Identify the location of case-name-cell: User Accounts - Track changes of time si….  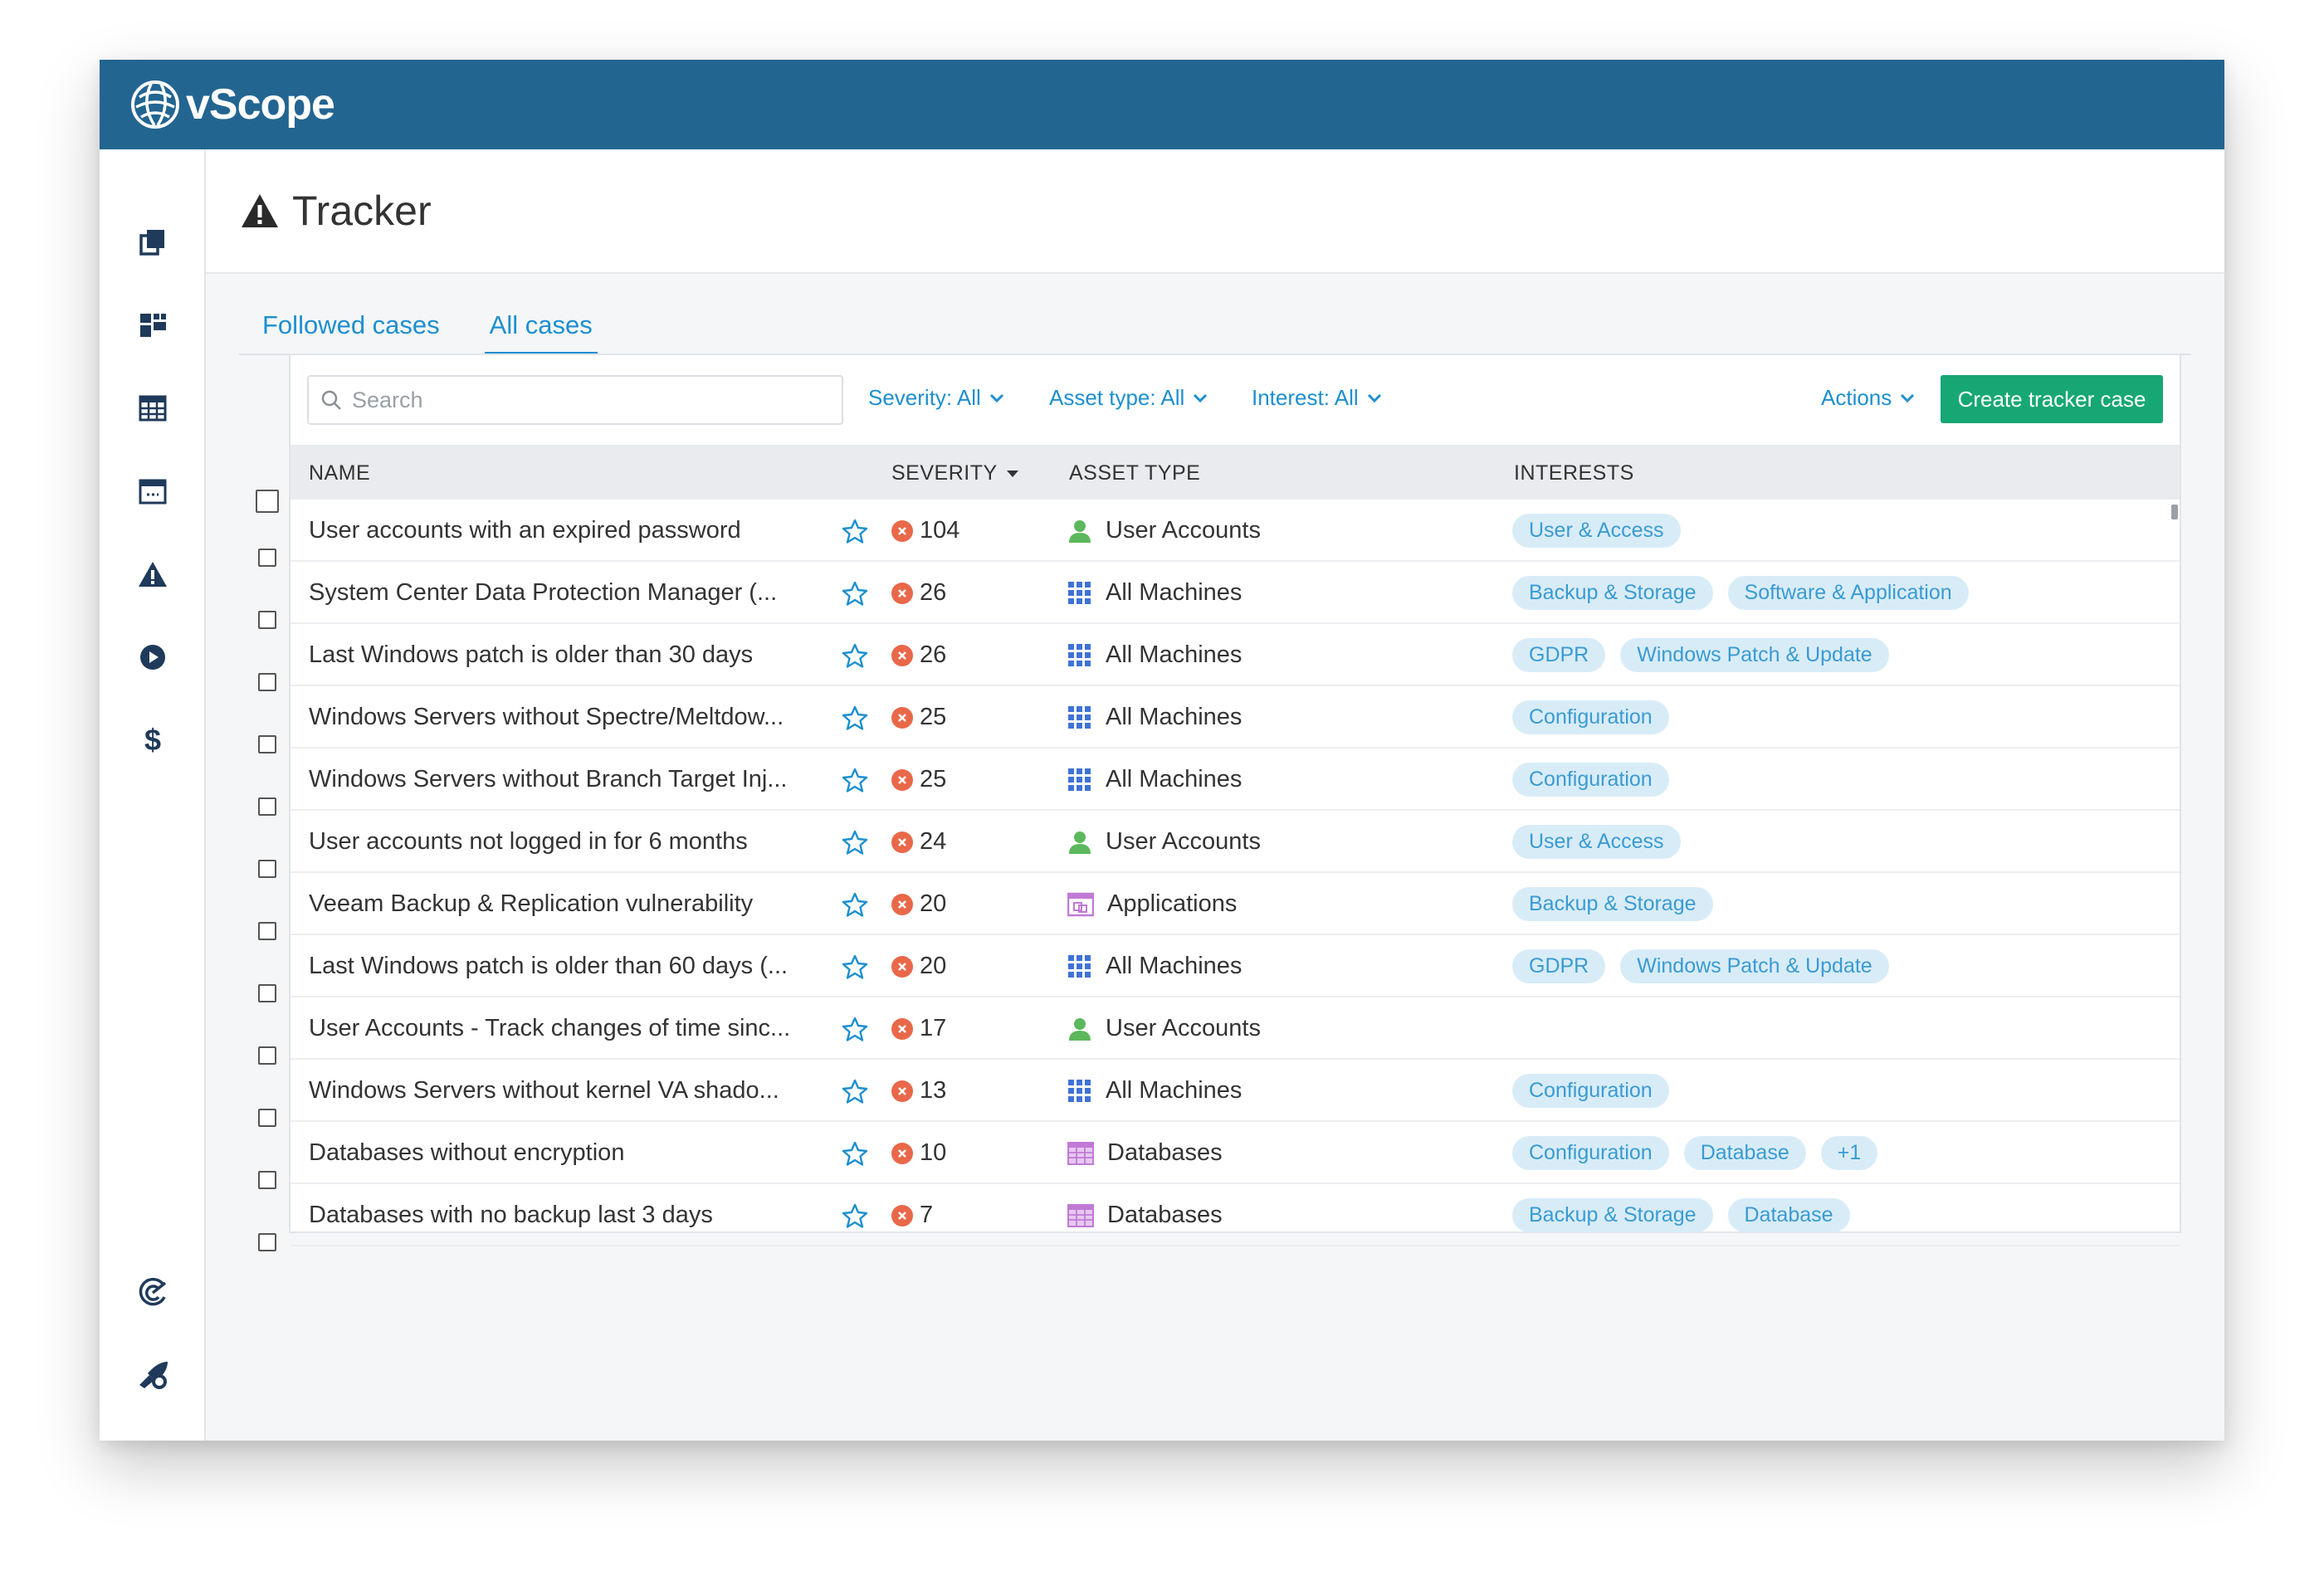
(566, 1028).